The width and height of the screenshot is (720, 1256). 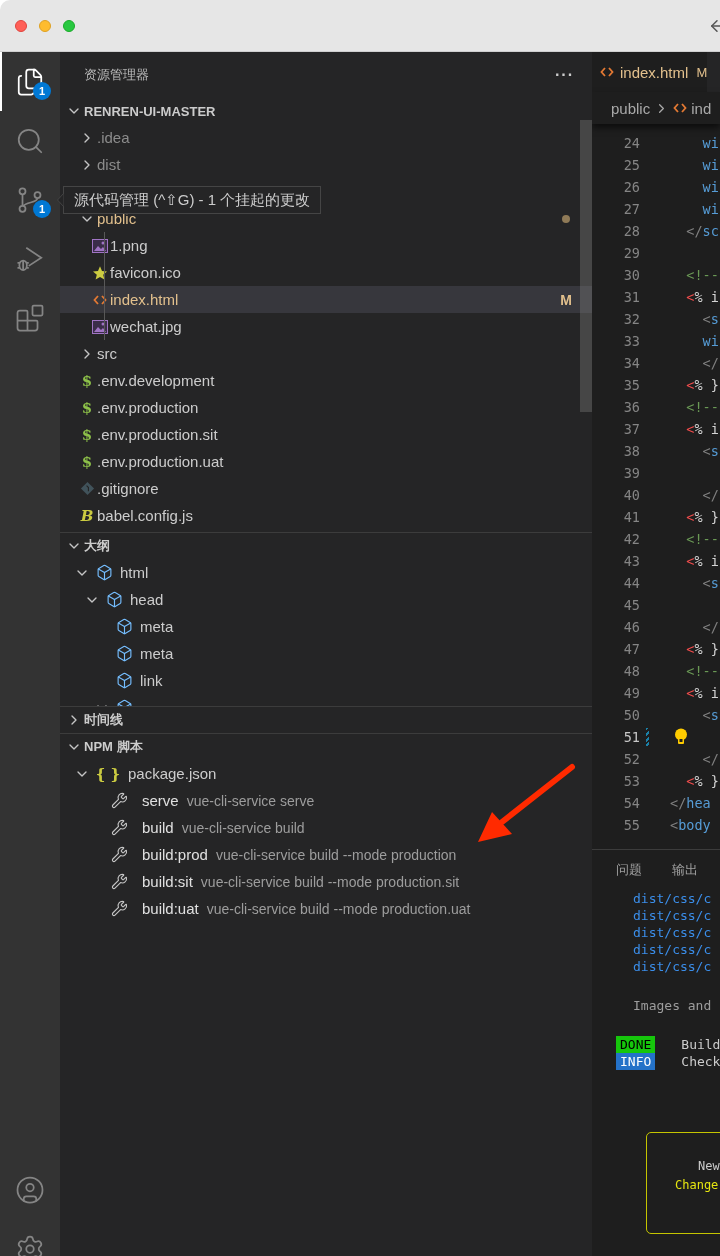 What do you see at coordinates (631, 143) in the screenshot?
I see `line-number: 24` at bounding box center [631, 143].